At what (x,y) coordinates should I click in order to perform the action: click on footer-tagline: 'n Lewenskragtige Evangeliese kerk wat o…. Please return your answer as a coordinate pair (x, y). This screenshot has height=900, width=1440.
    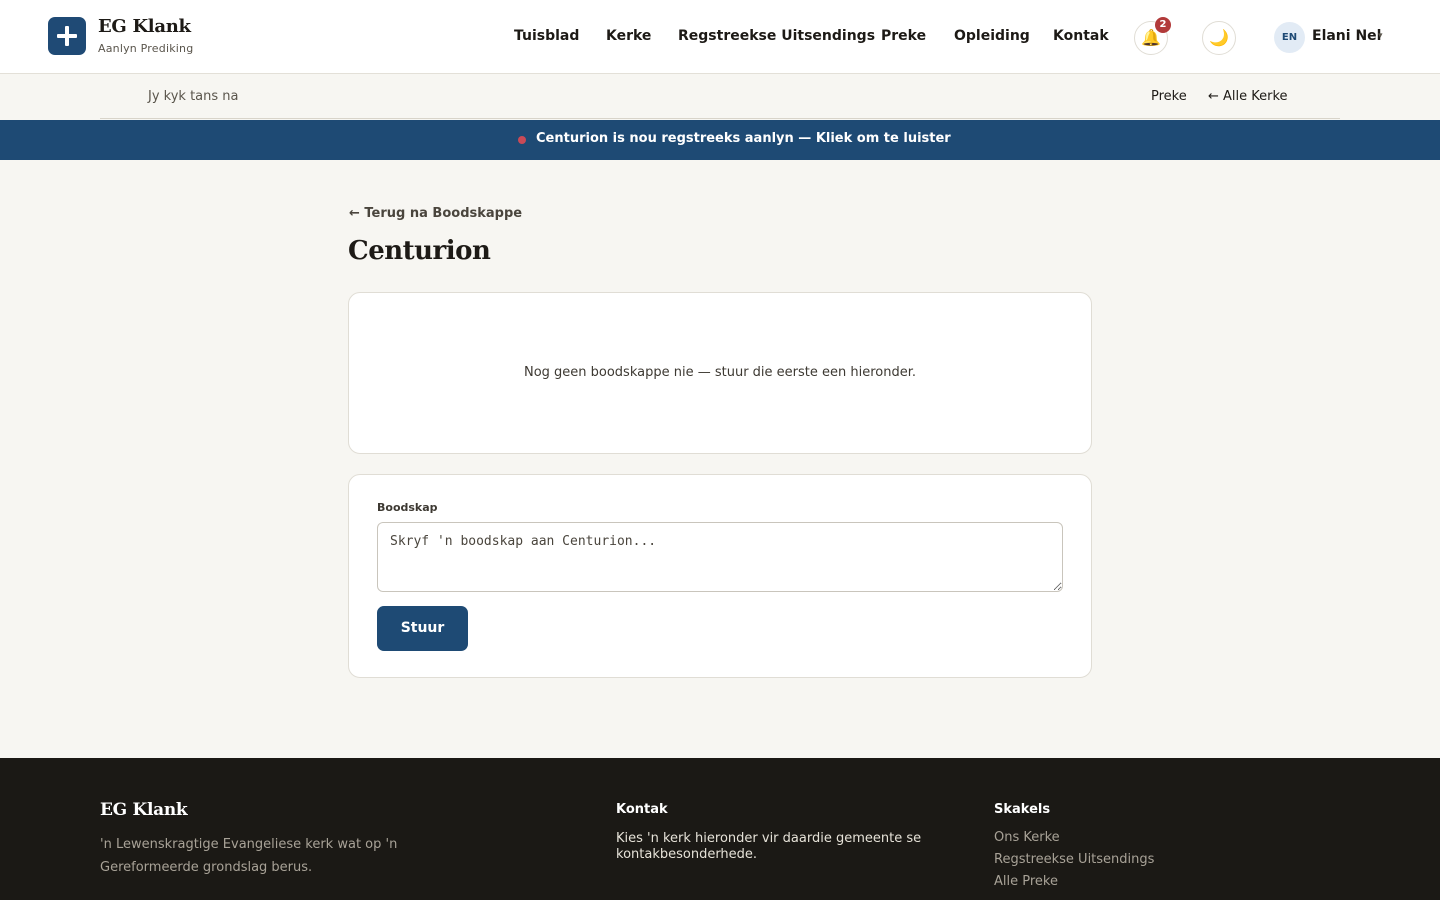
    Looking at the image, I should click on (249, 856).